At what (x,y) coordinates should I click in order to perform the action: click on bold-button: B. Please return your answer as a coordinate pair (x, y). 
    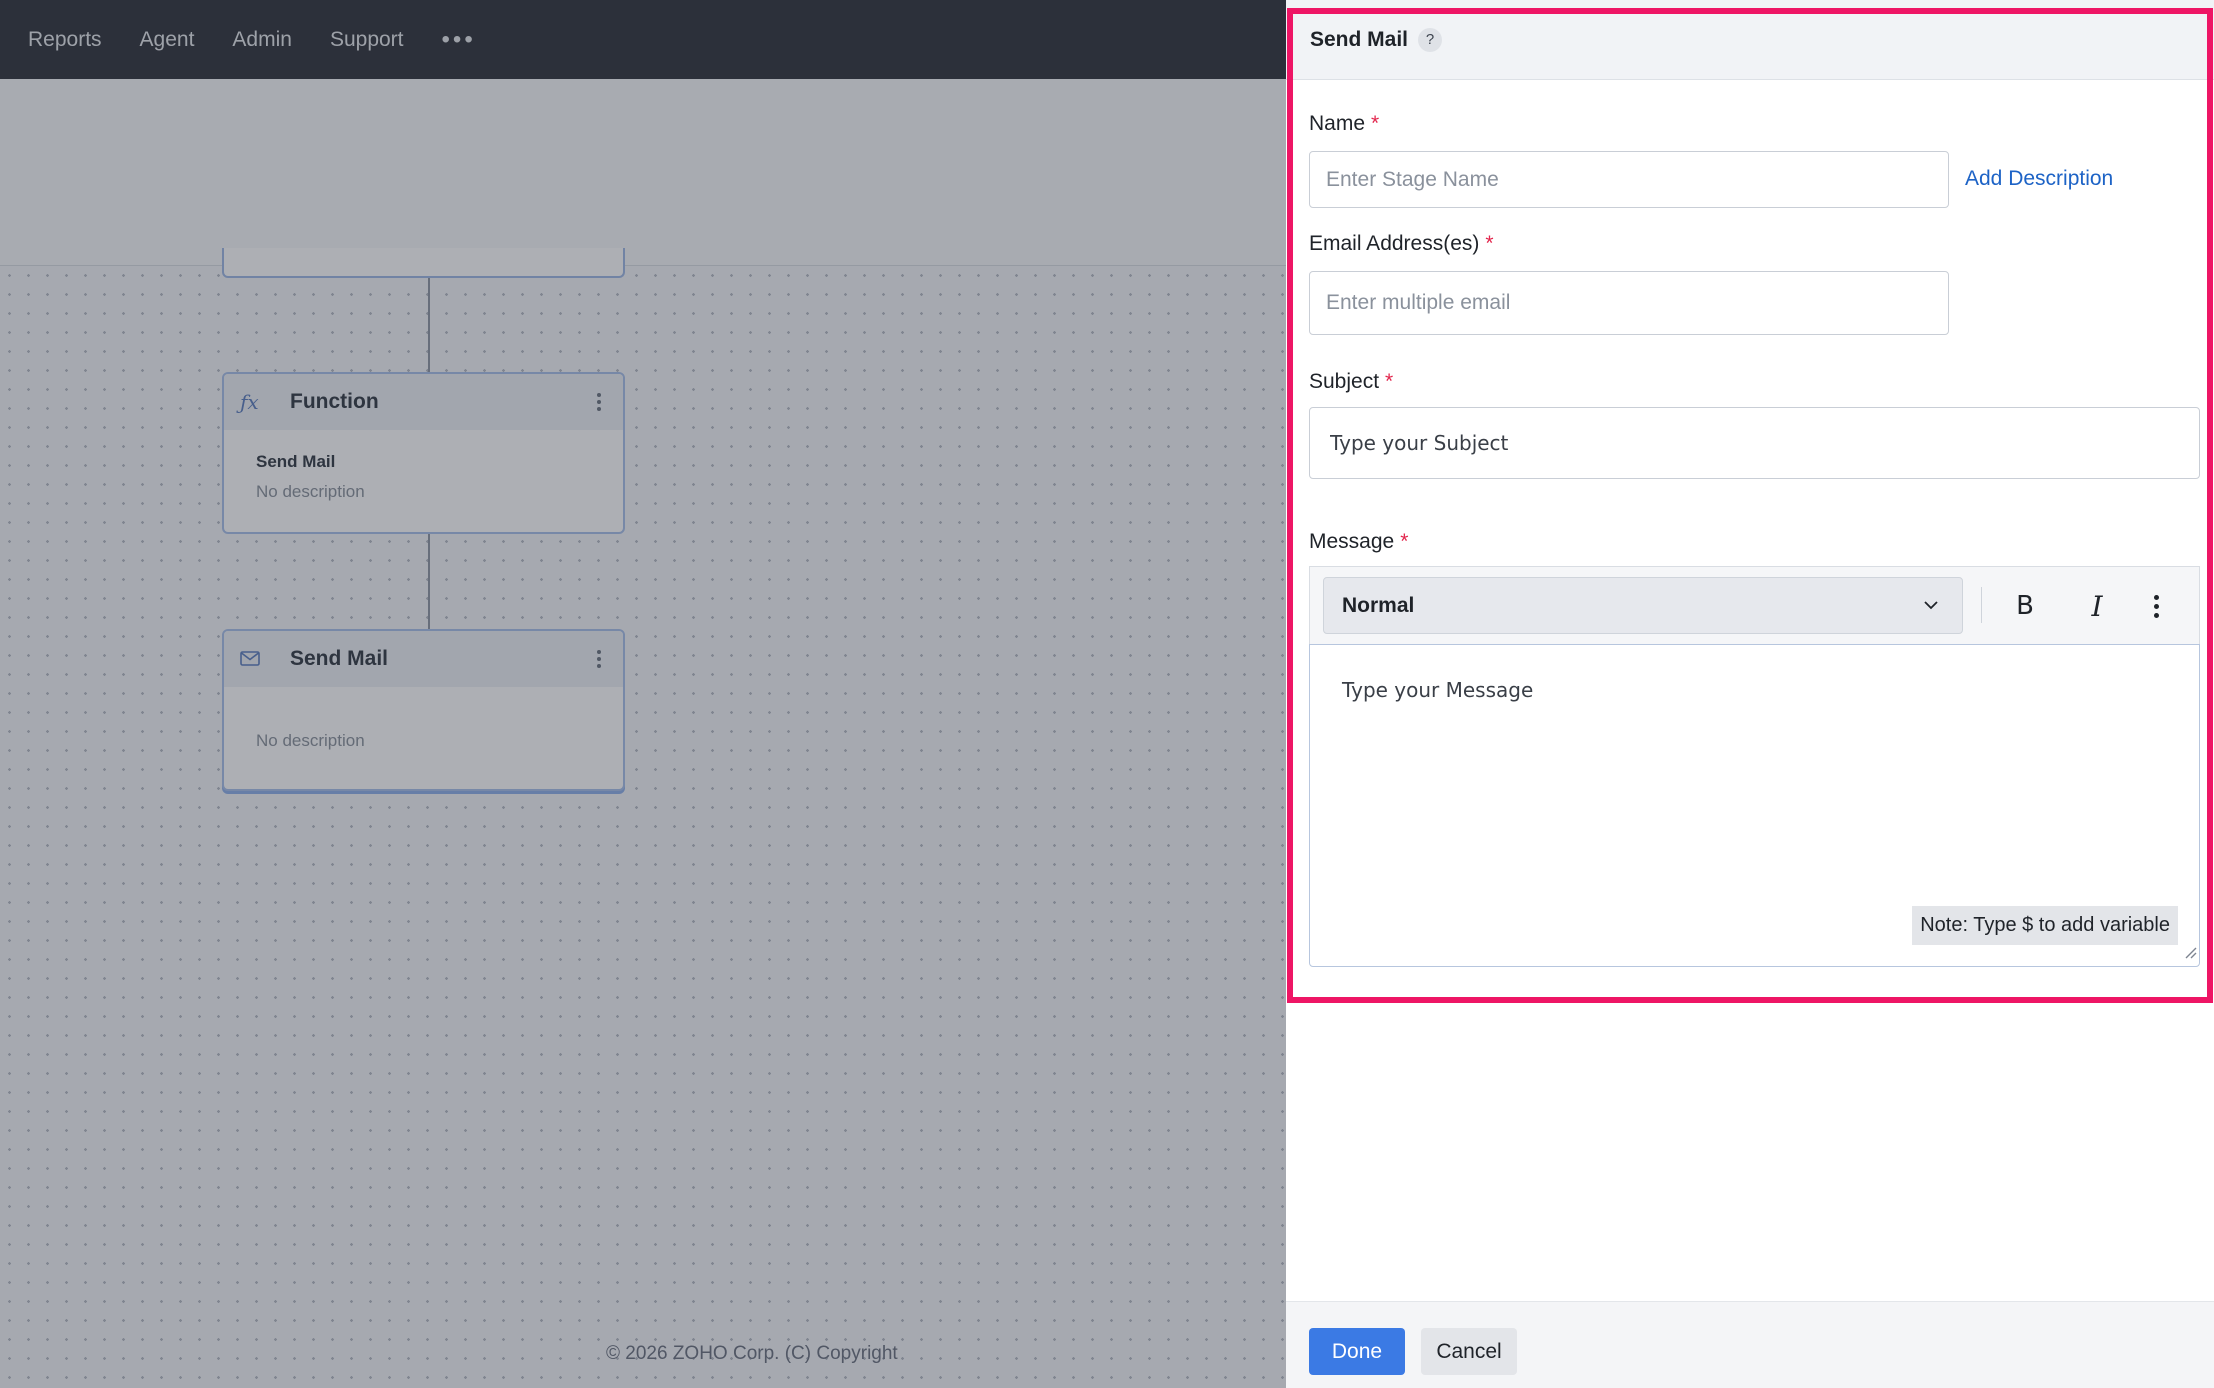
    Looking at the image, I should click on (2025, 606).